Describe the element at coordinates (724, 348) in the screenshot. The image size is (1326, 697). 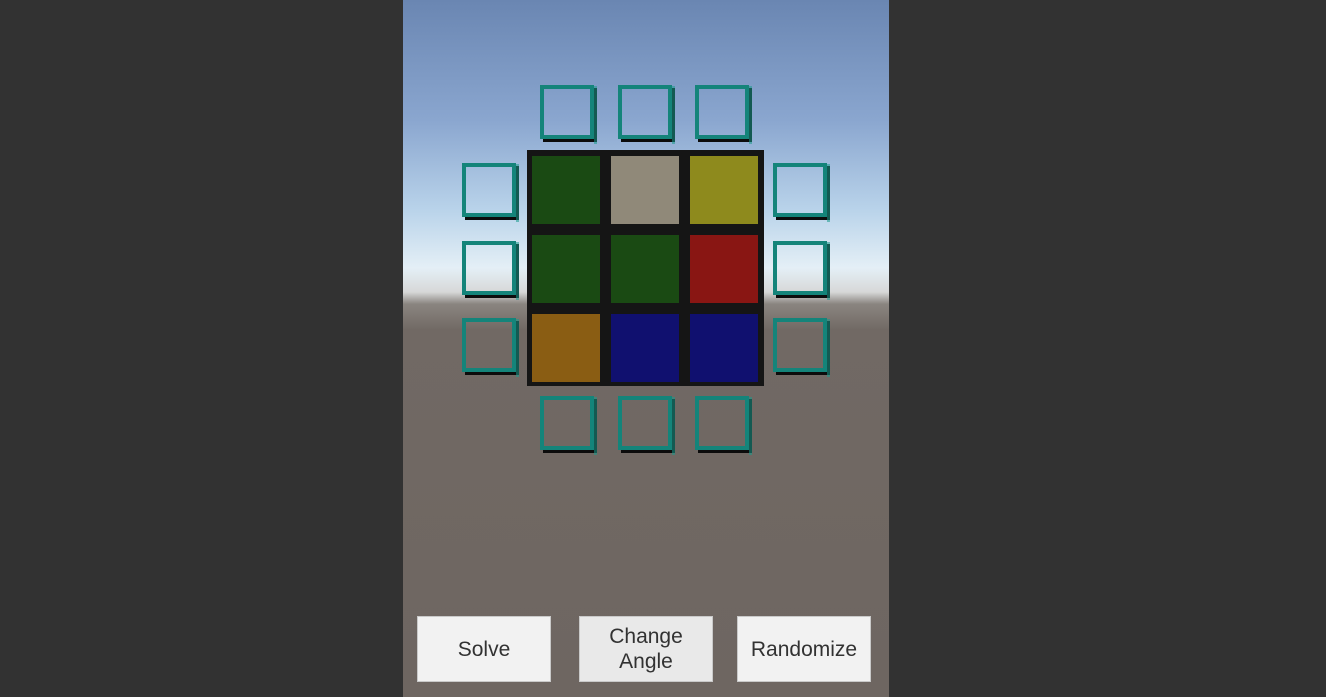
I see `sticker-r3c3` at that location.